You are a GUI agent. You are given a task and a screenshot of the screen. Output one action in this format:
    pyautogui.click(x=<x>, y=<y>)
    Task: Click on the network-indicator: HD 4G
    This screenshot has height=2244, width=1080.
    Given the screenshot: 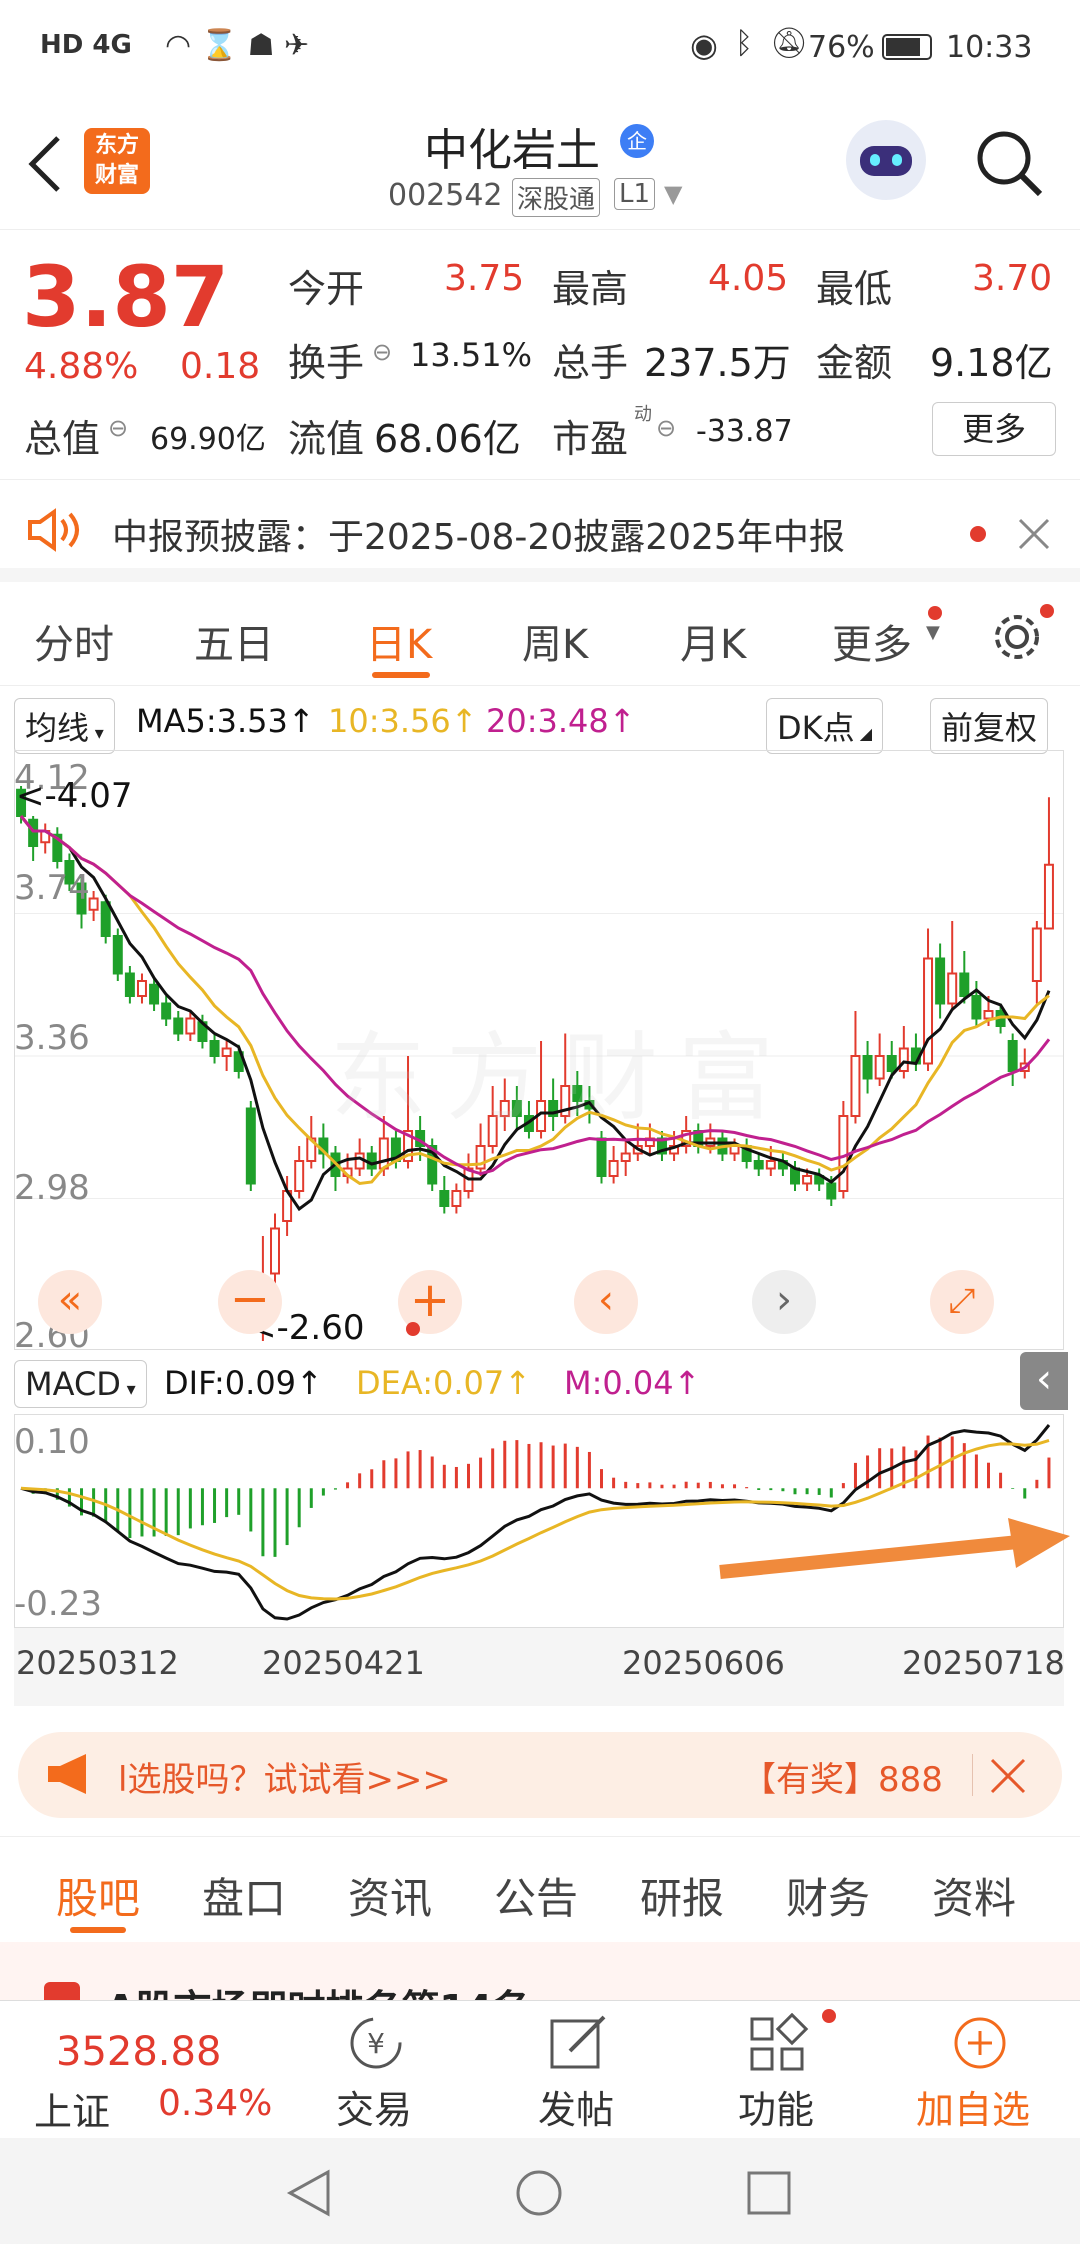 What is the action you would take?
    pyautogui.click(x=86, y=45)
    